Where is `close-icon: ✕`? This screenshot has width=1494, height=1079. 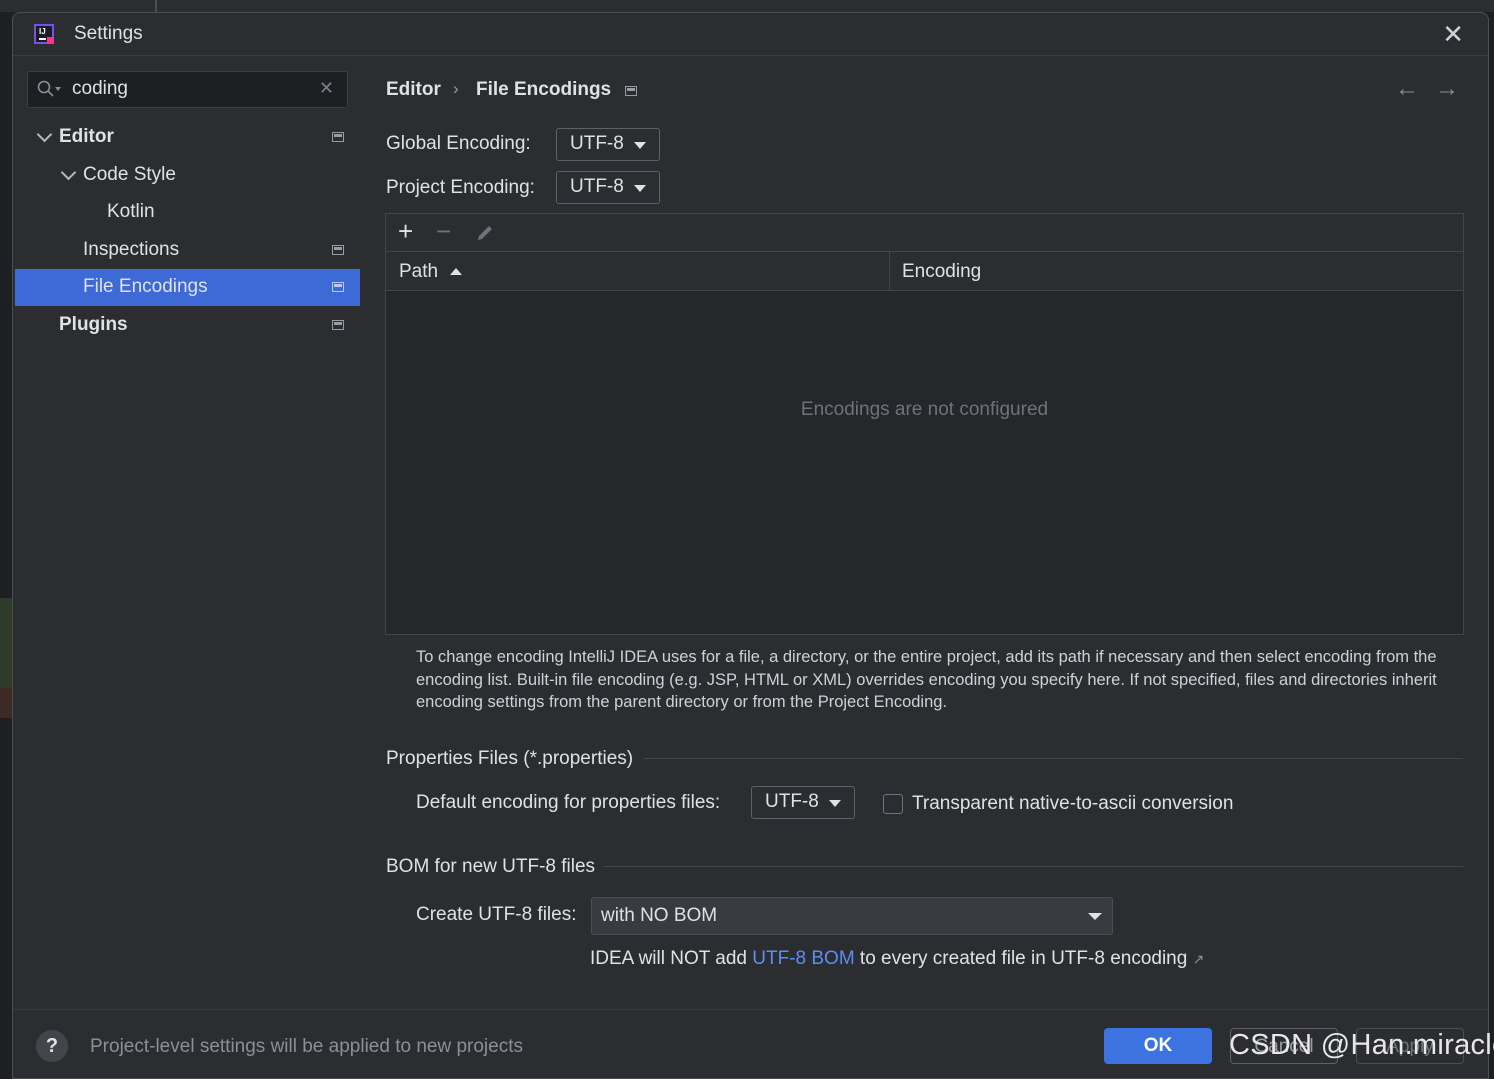
close-icon: ✕ is located at coordinates (1453, 34).